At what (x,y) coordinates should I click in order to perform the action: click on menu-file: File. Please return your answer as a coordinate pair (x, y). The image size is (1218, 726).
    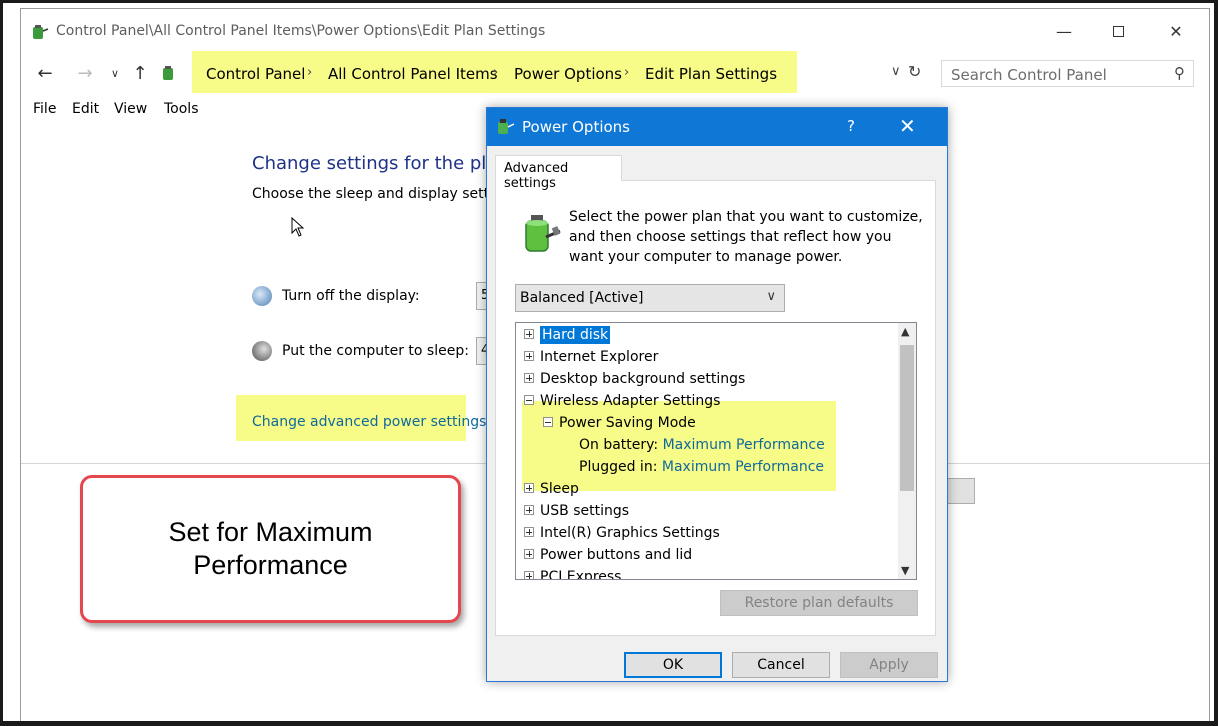
    Looking at the image, I should click on (44, 109).